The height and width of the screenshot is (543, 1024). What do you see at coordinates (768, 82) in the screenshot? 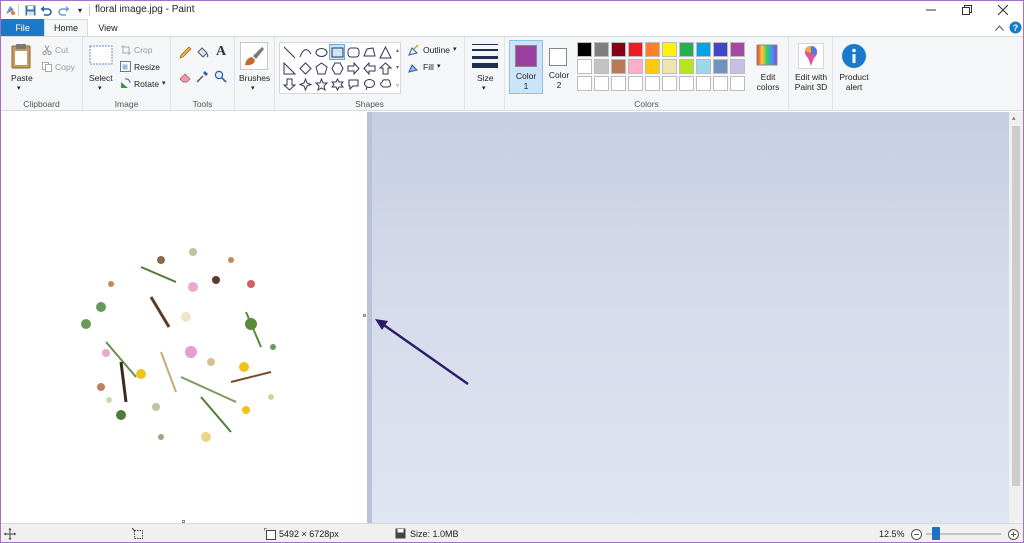
I see `edit-colors-button: Edit colors` at bounding box center [768, 82].